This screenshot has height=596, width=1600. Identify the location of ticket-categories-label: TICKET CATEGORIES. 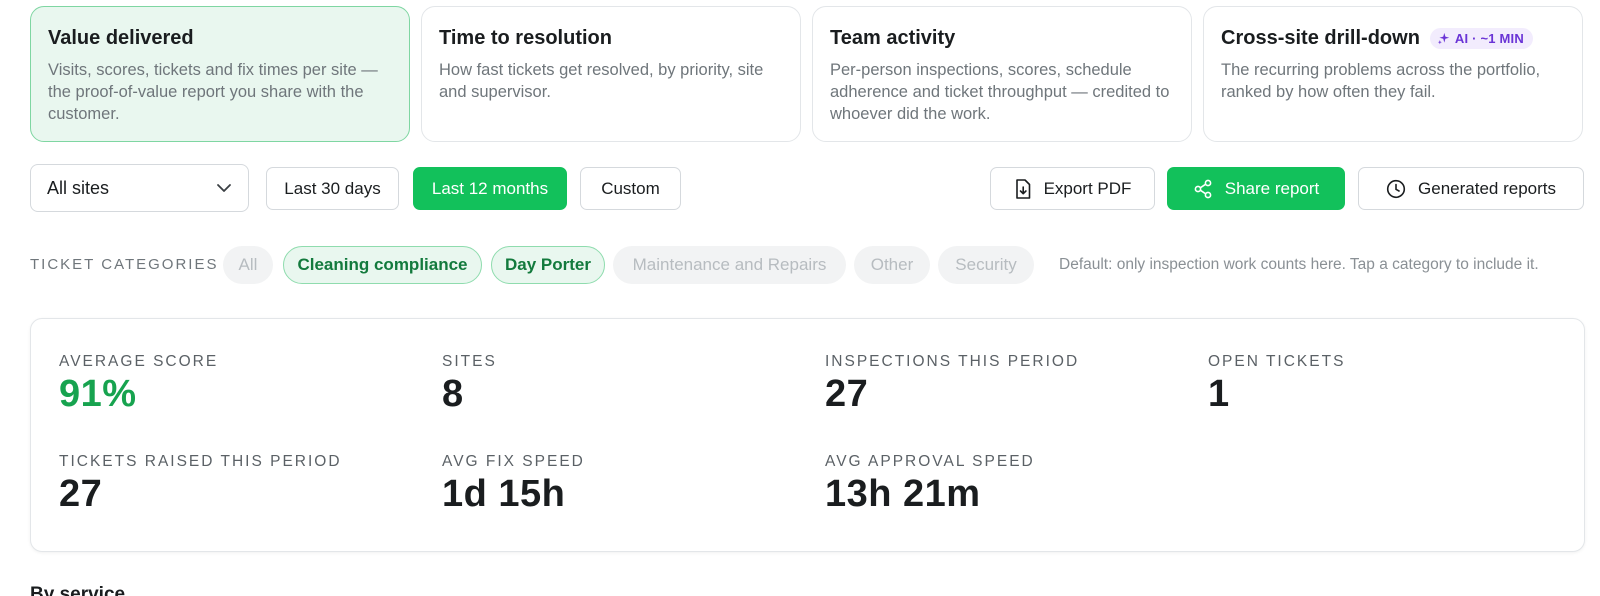
(124, 264).